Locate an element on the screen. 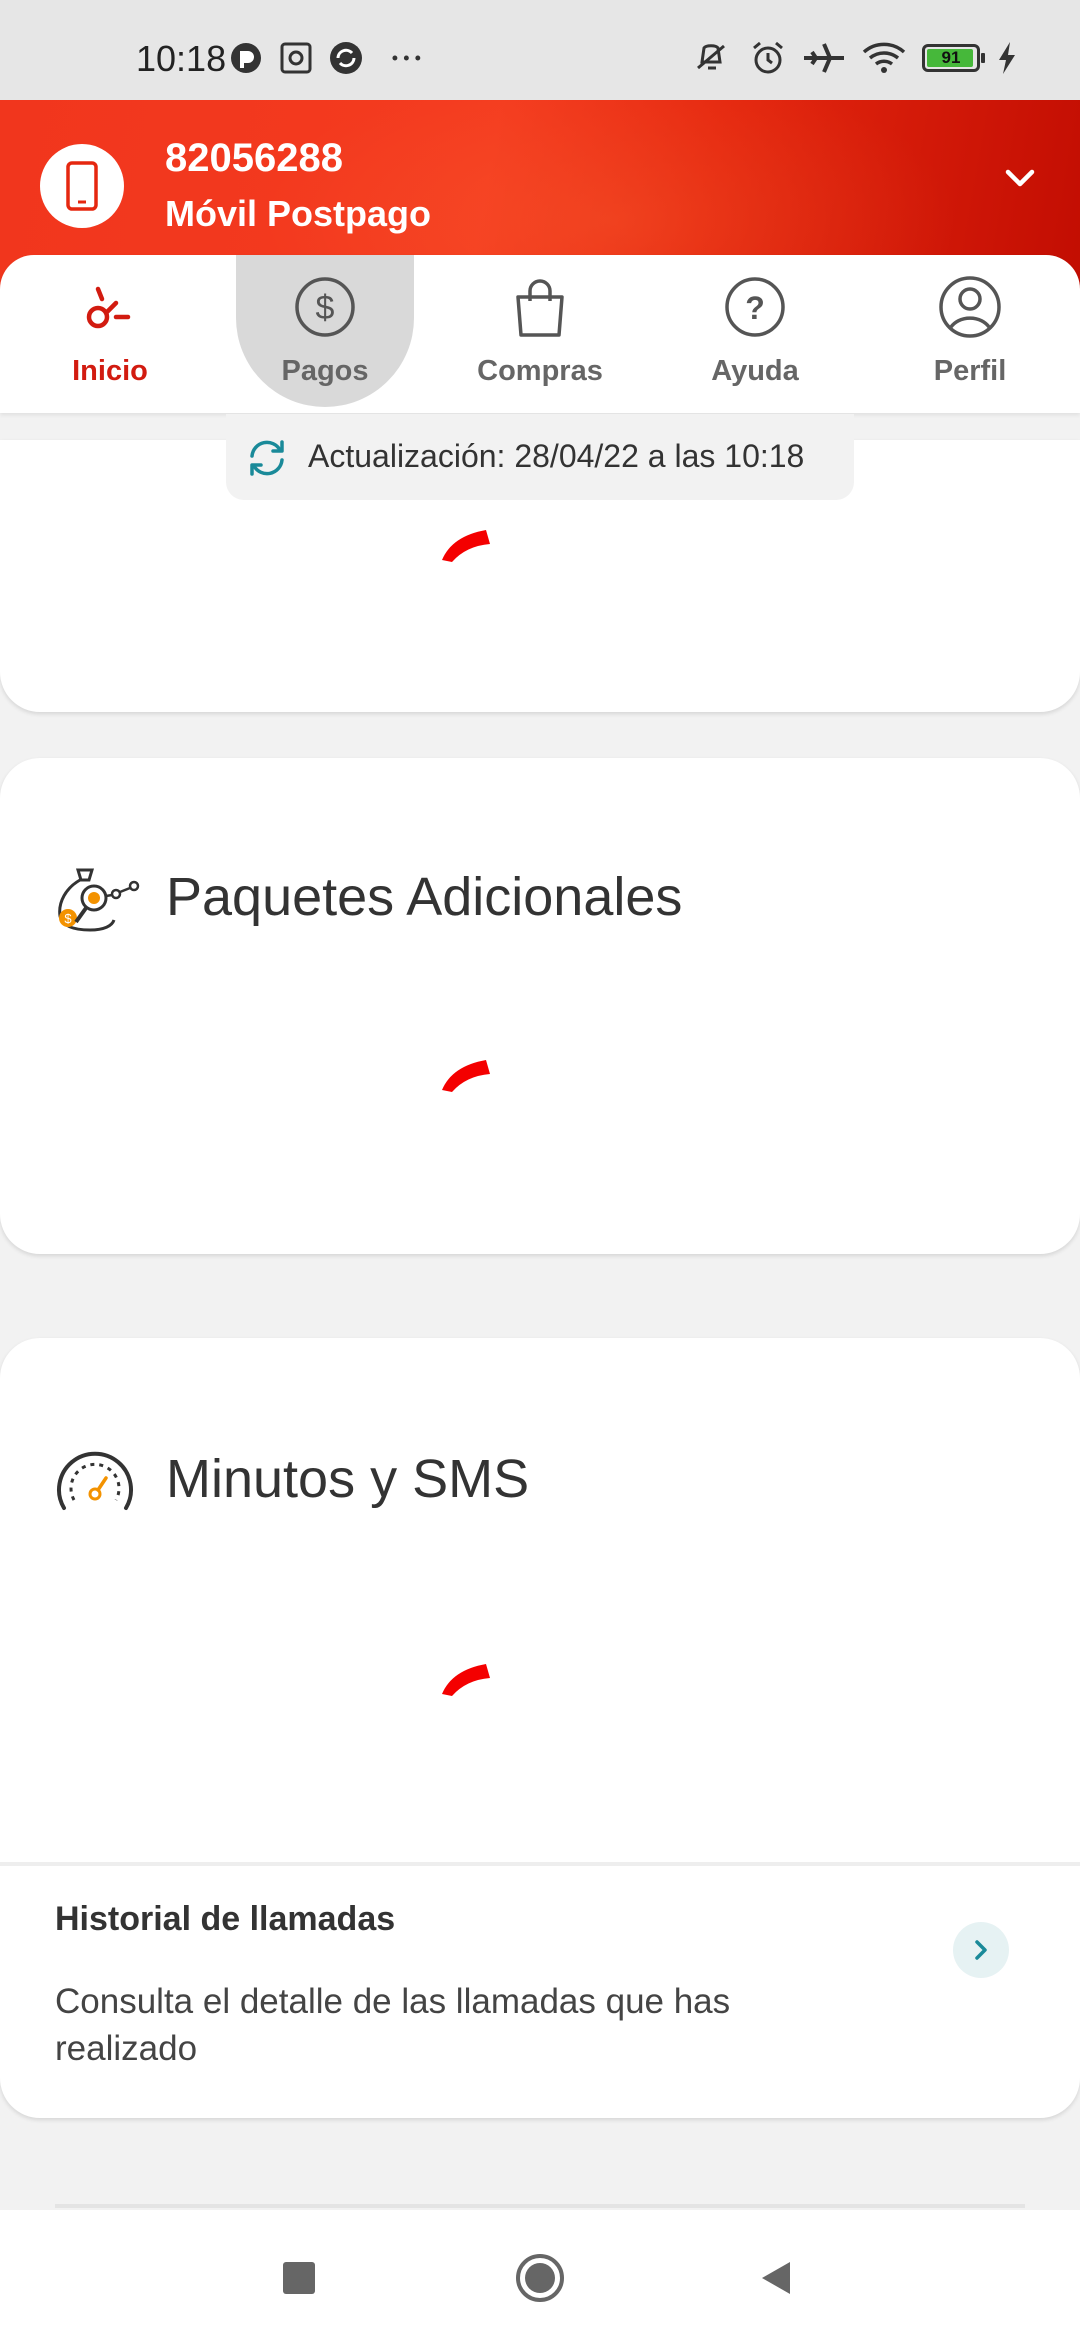  home-circle-icon is located at coordinates (540, 2278).